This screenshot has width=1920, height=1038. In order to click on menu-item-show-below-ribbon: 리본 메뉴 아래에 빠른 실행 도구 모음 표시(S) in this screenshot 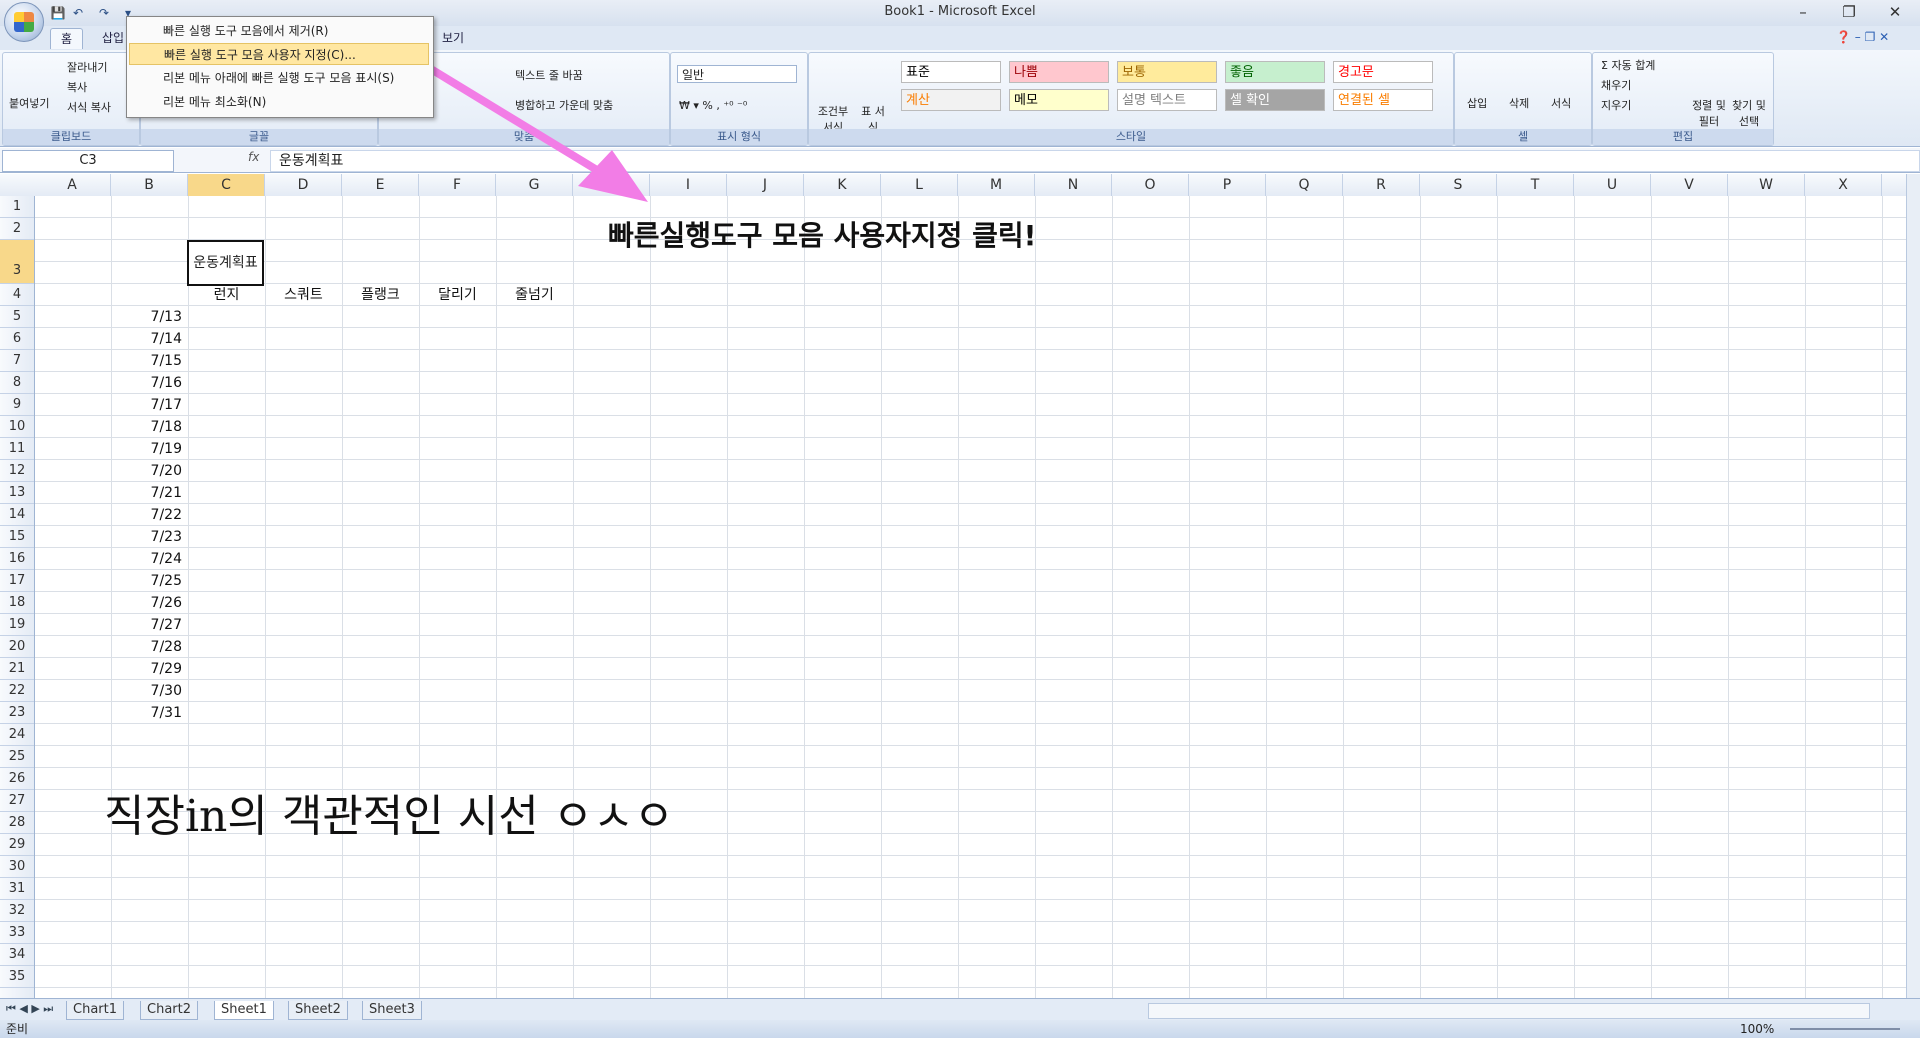, I will do `click(279, 78)`.